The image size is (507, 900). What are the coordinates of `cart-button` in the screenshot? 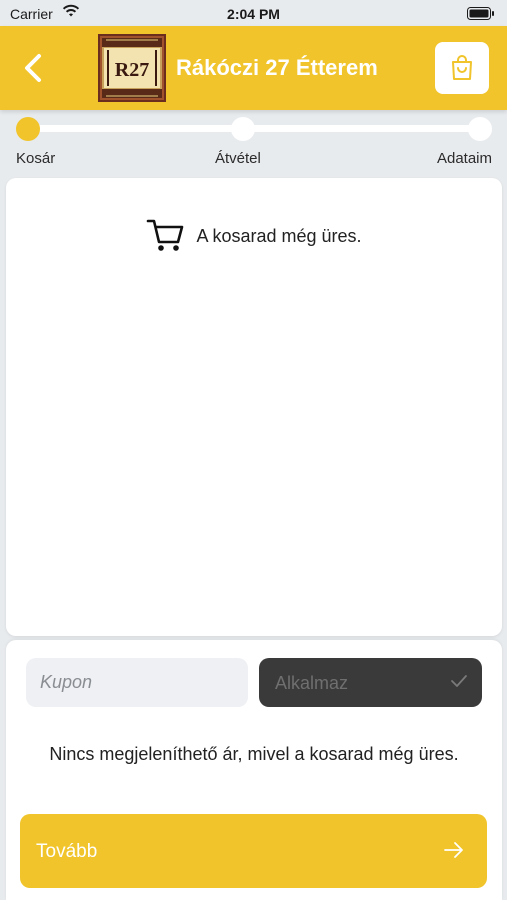 It's located at (462, 68).